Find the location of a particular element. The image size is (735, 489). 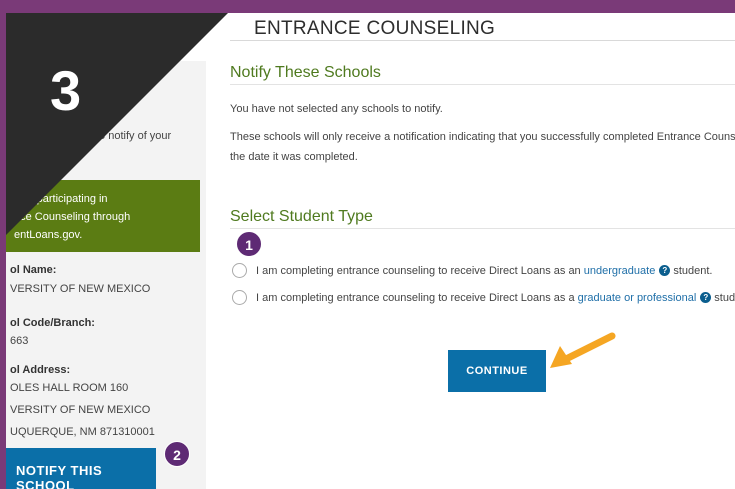

graduate-option-suffix: student. is located at coordinates (724, 297).